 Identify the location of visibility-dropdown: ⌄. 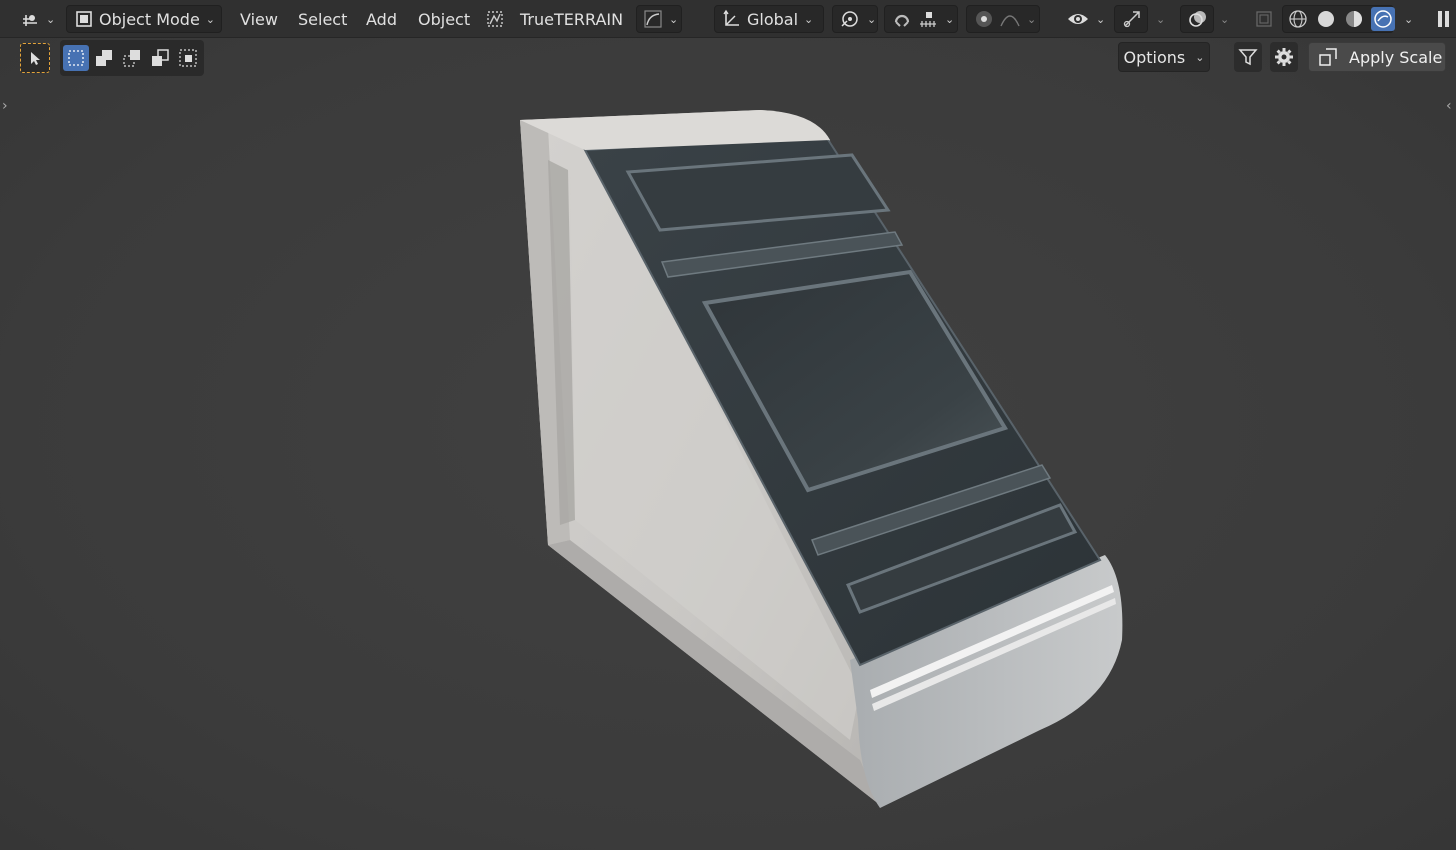
(1085, 19).